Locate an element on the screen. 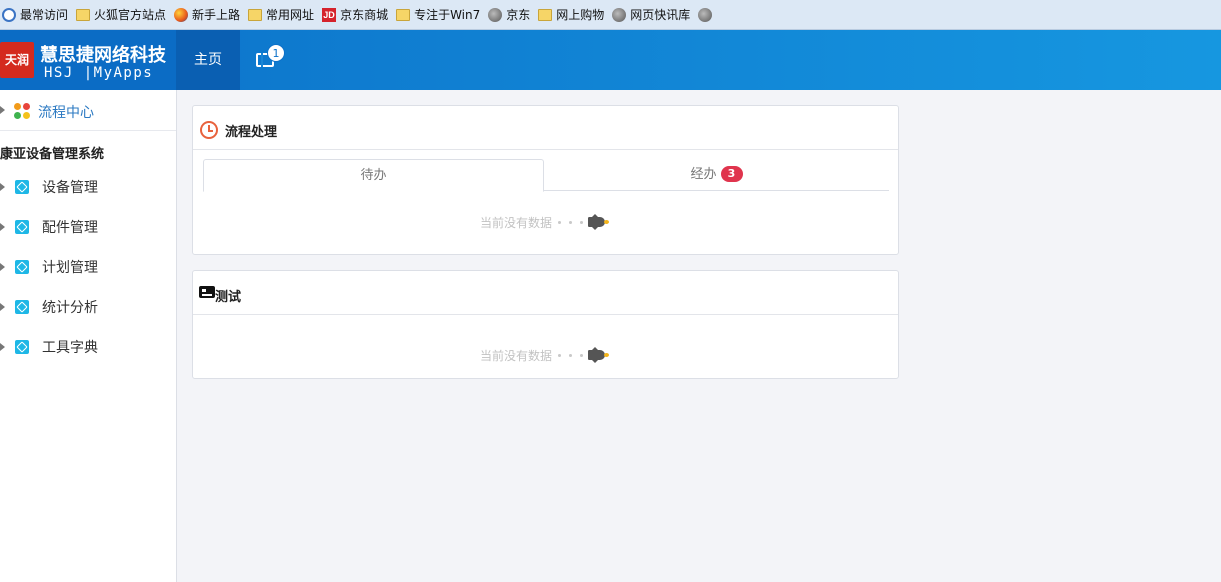 The height and width of the screenshot is (582, 1221). bookmark-label: 网页快讯库 is located at coordinates (660, 15).